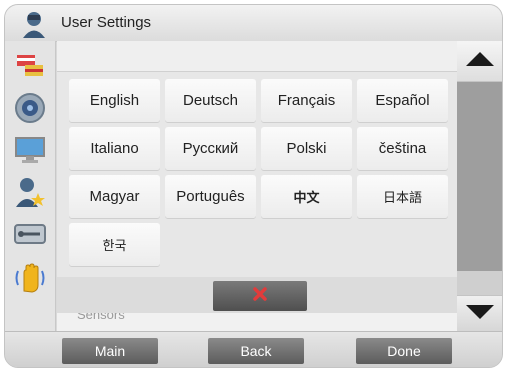 The height and width of the screenshot is (370, 505). What do you see at coordinates (257, 56) in the screenshot?
I see `panel-header` at bounding box center [257, 56].